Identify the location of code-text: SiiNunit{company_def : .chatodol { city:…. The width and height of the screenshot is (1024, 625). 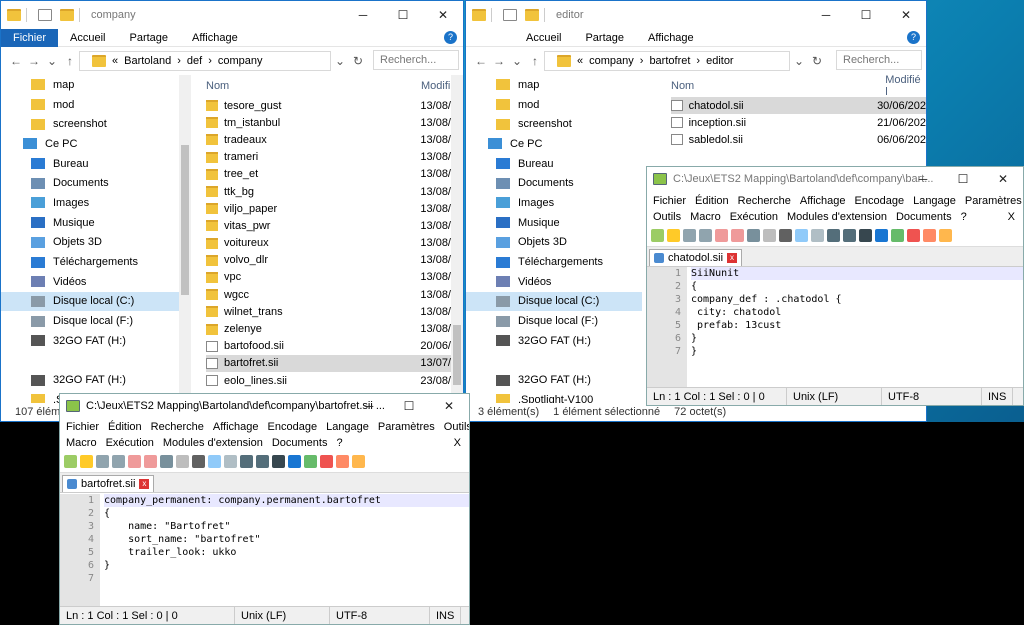
(855, 327).